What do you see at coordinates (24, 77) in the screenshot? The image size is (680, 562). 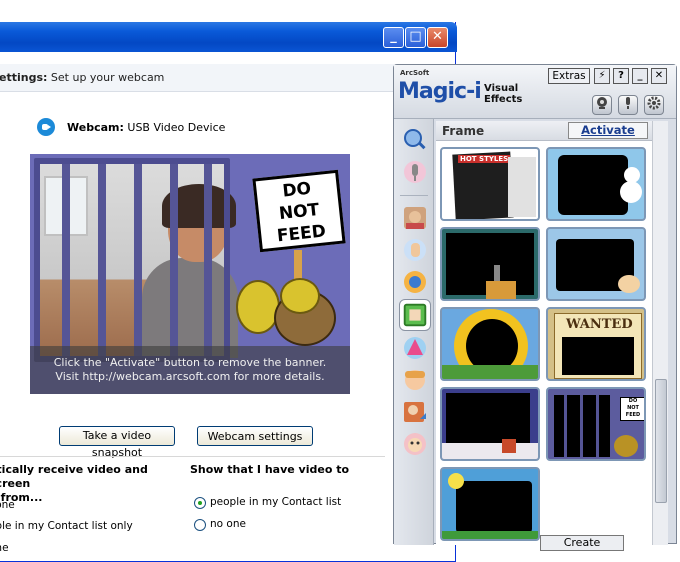 I see `step-label: ettings:` at bounding box center [24, 77].